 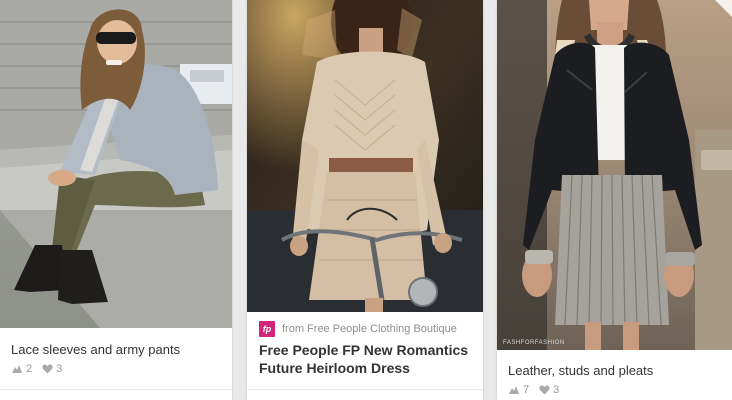 What do you see at coordinates (96, 349) in the screenshot?
I see `pin-description: Lace sleeves and army pants` at bounding box center [96, 349].